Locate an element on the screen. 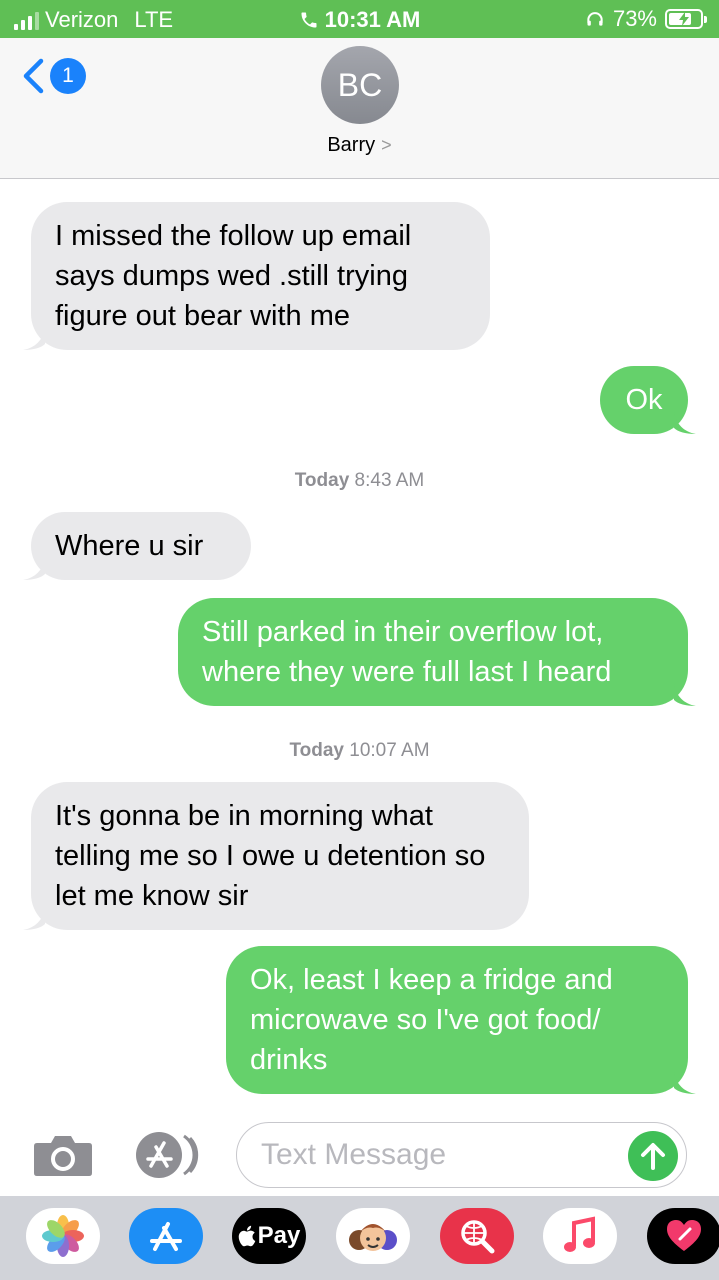  message-text: Ok is located at coordinates (644, 400).